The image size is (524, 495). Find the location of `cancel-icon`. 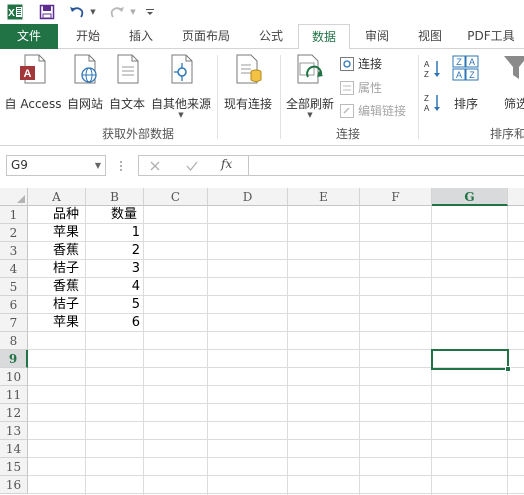

cancel-icon is located at coordinates (155, 166).